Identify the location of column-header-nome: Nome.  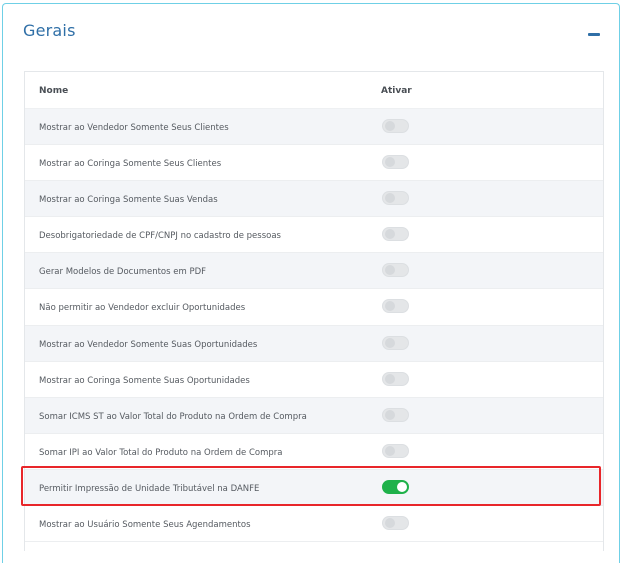
(54, 91).